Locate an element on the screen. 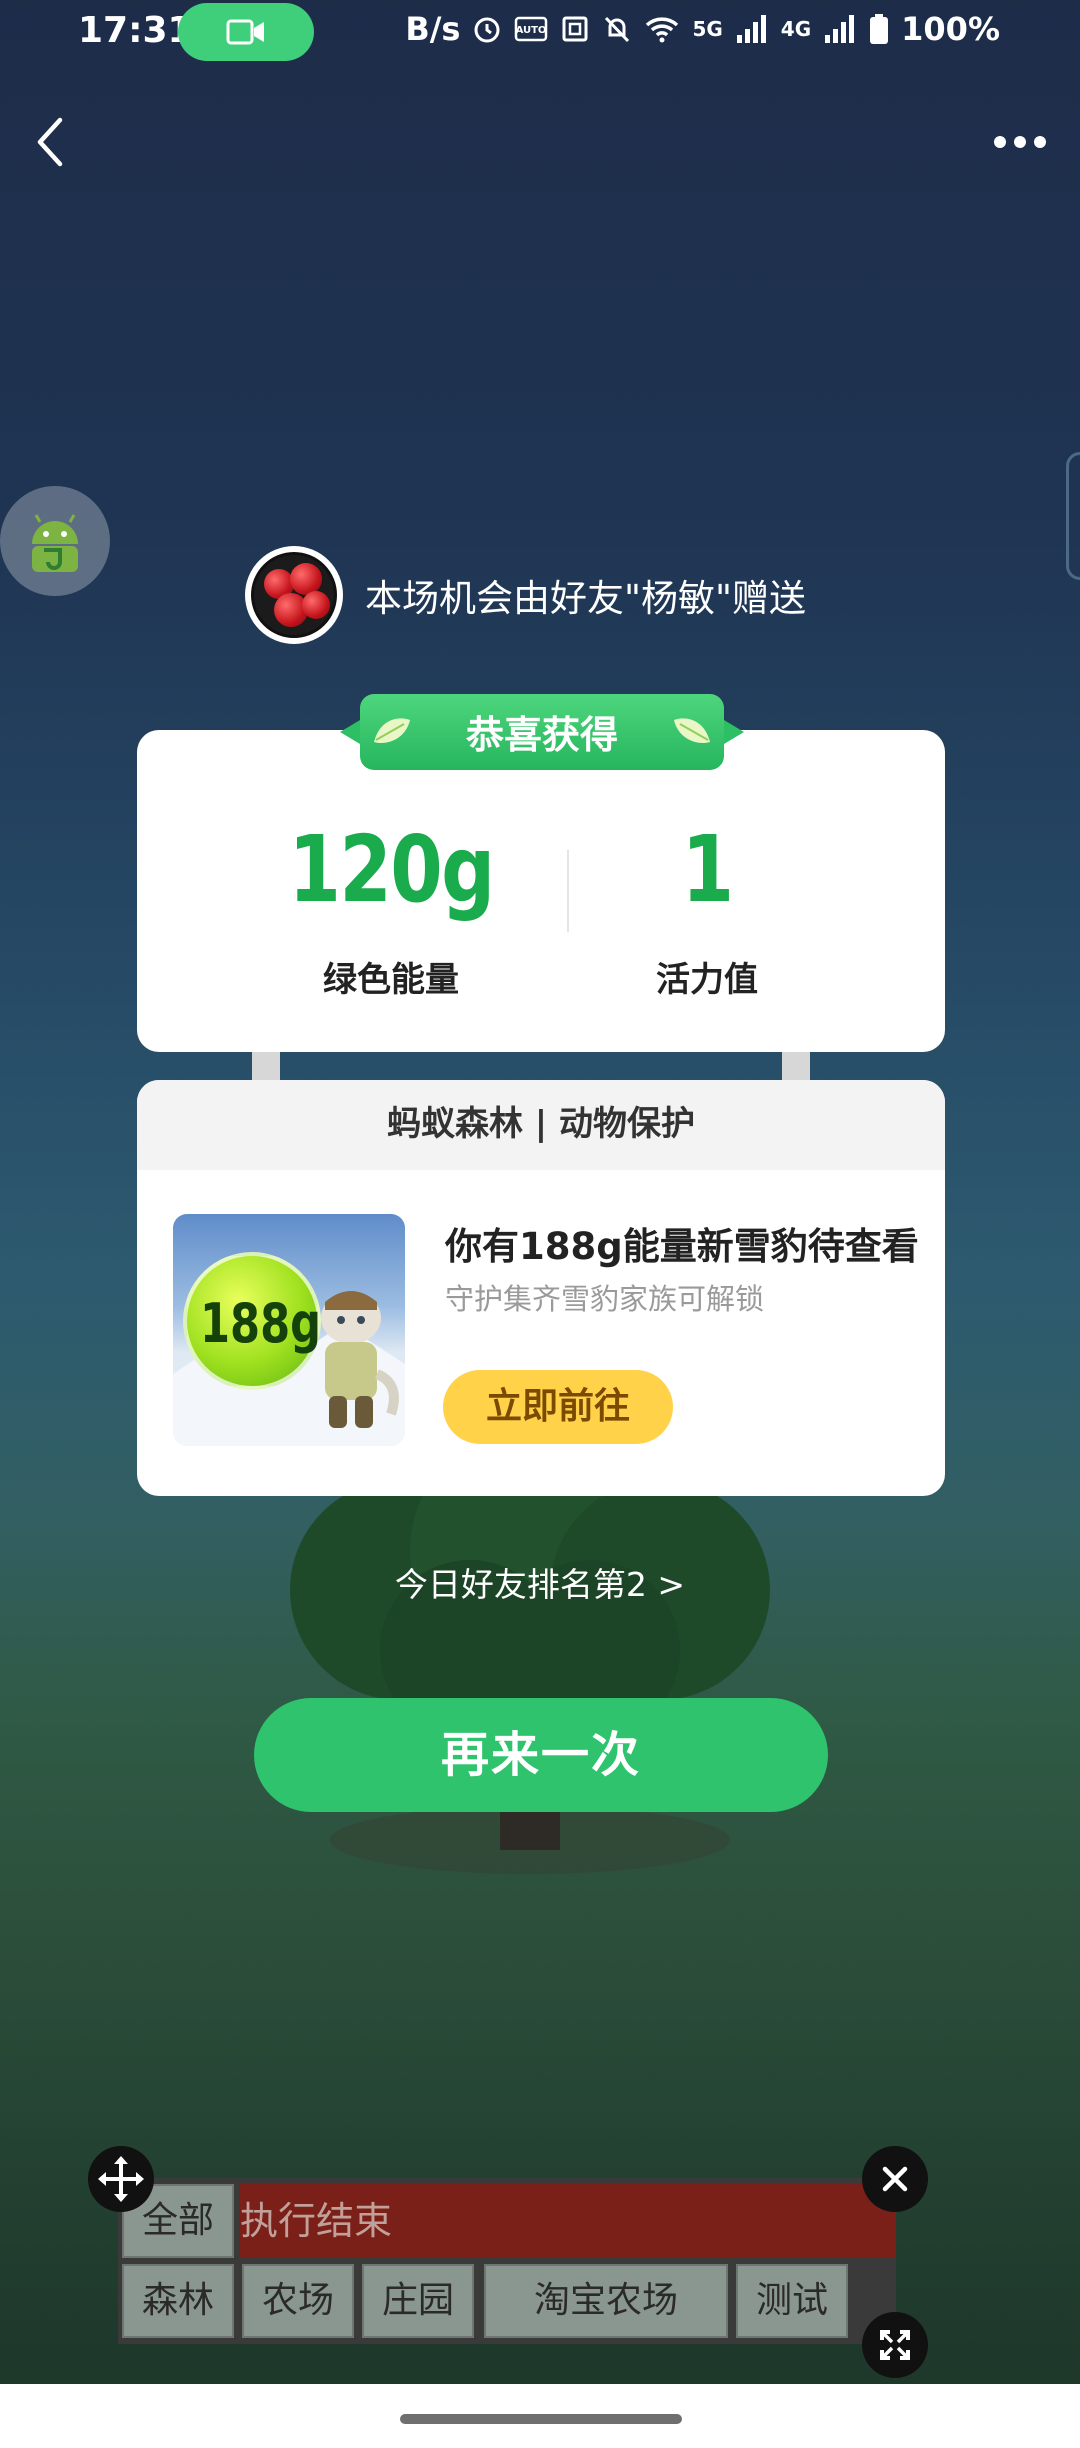 The width and height of the screenshot is (1080, 2448). alarm-icon is located at coordinates (487, 30).